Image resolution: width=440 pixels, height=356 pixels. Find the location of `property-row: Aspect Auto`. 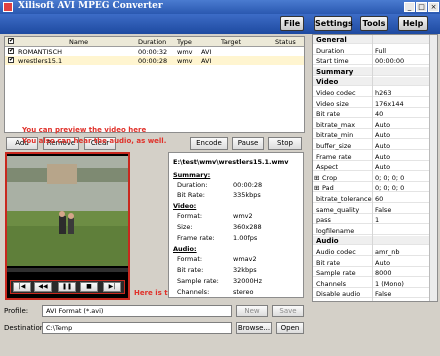

property-row: Aspect Auto is located at coordinates (375, 167).